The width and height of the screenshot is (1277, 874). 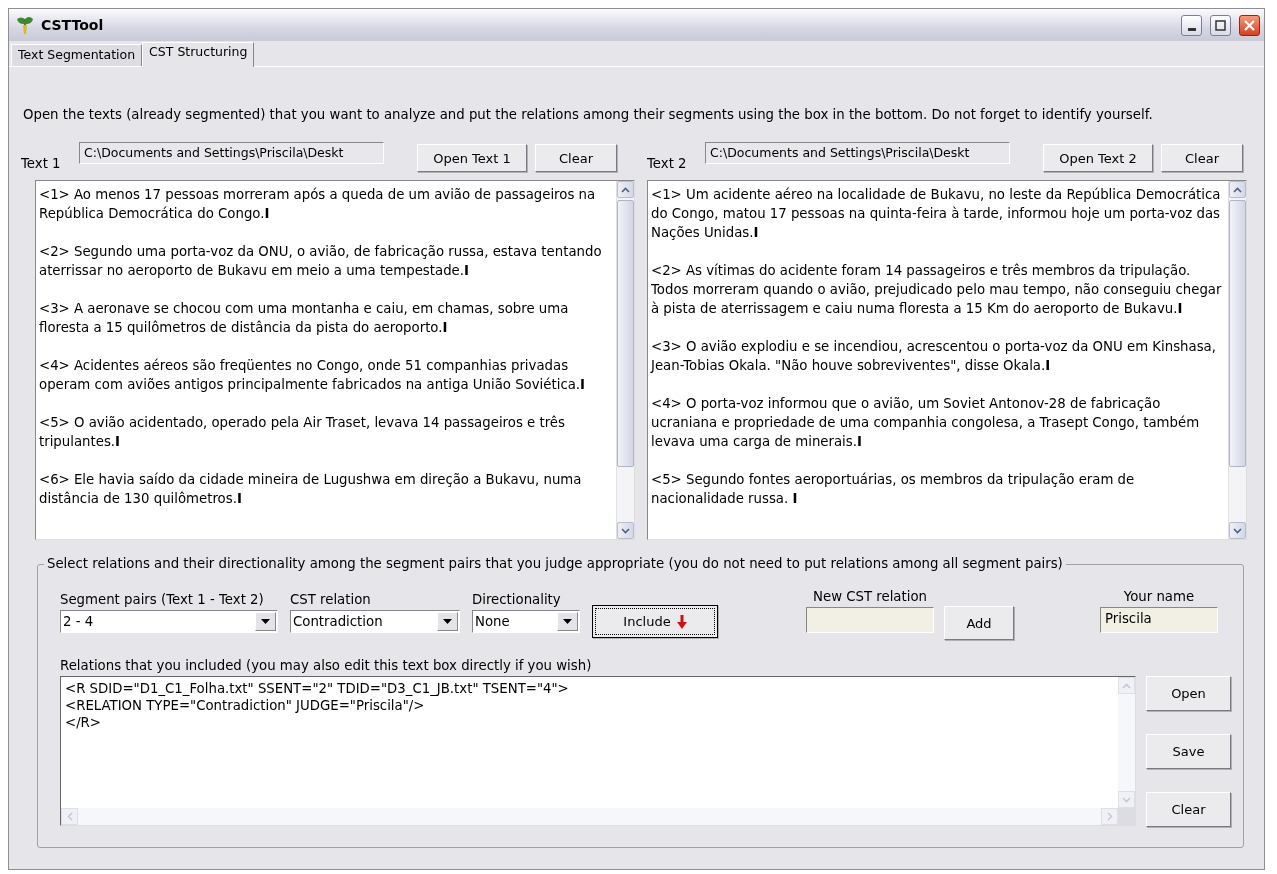 What do you see at coordinates (318, 204) in the screenshot?
I see `segment-text: <1> Ao menos 17 pessoas morreram após a queda de um avião de passageiros na República Democrática do Congo.I` at bounding box center [318, 204].